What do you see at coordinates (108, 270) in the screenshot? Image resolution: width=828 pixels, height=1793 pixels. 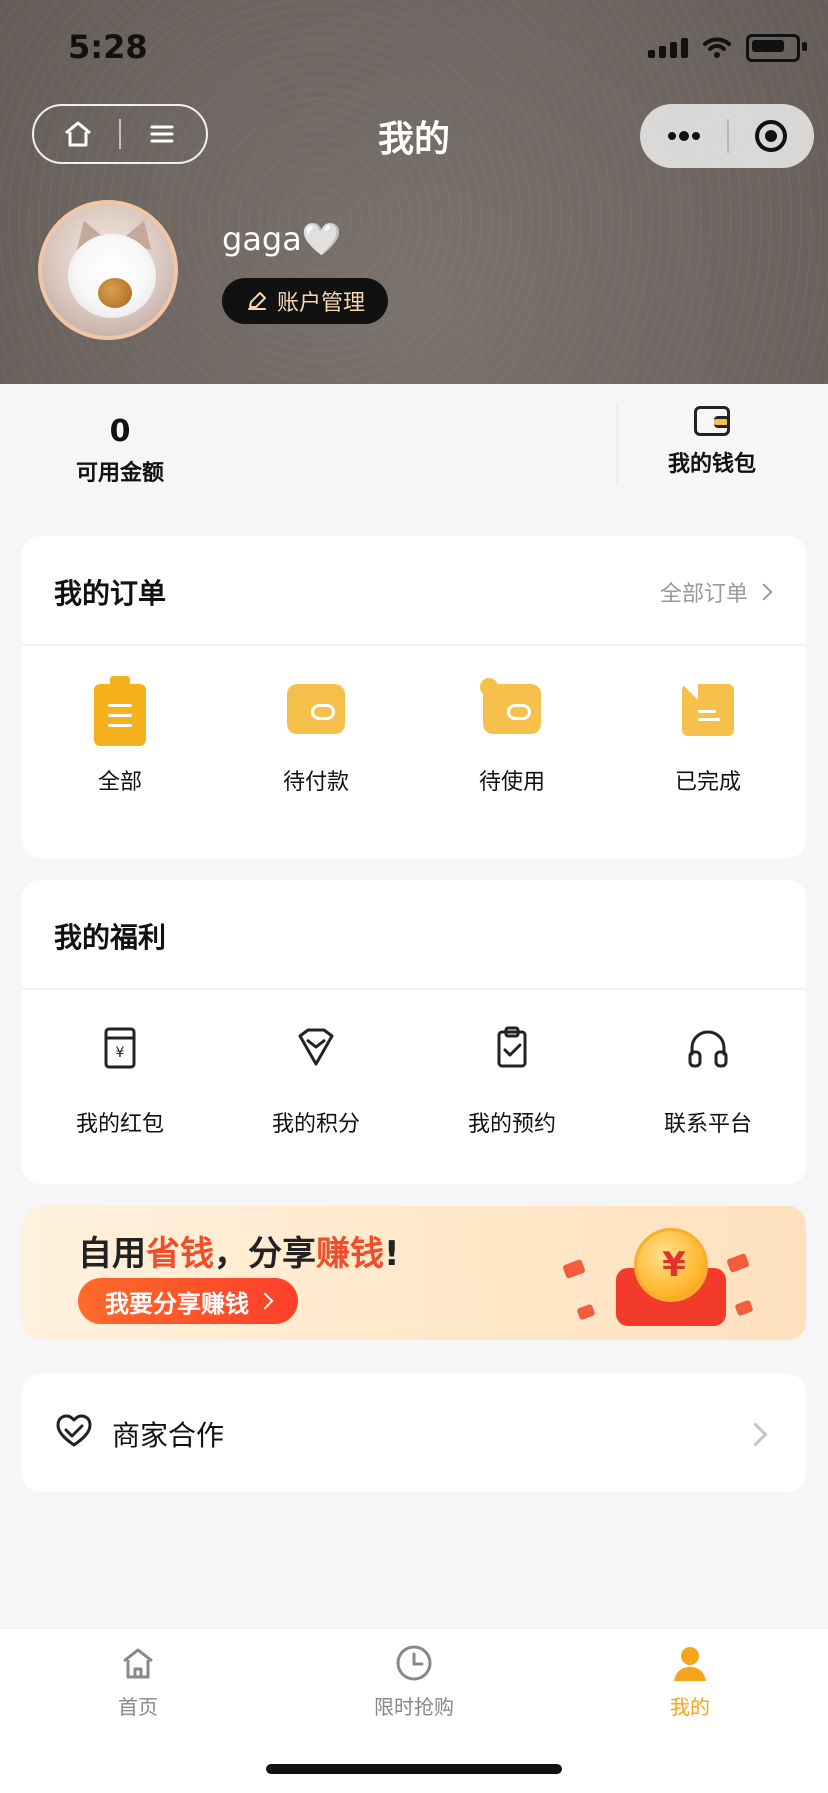 I see `avatar` at bounding box center [108, 270].